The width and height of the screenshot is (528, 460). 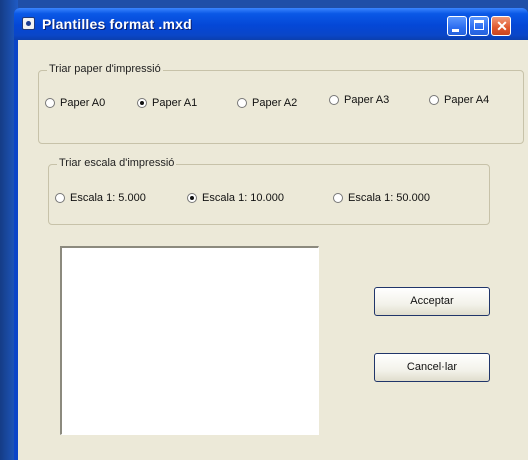 I want to click on radio-label: Paper A2, so click(x=275, y=103).